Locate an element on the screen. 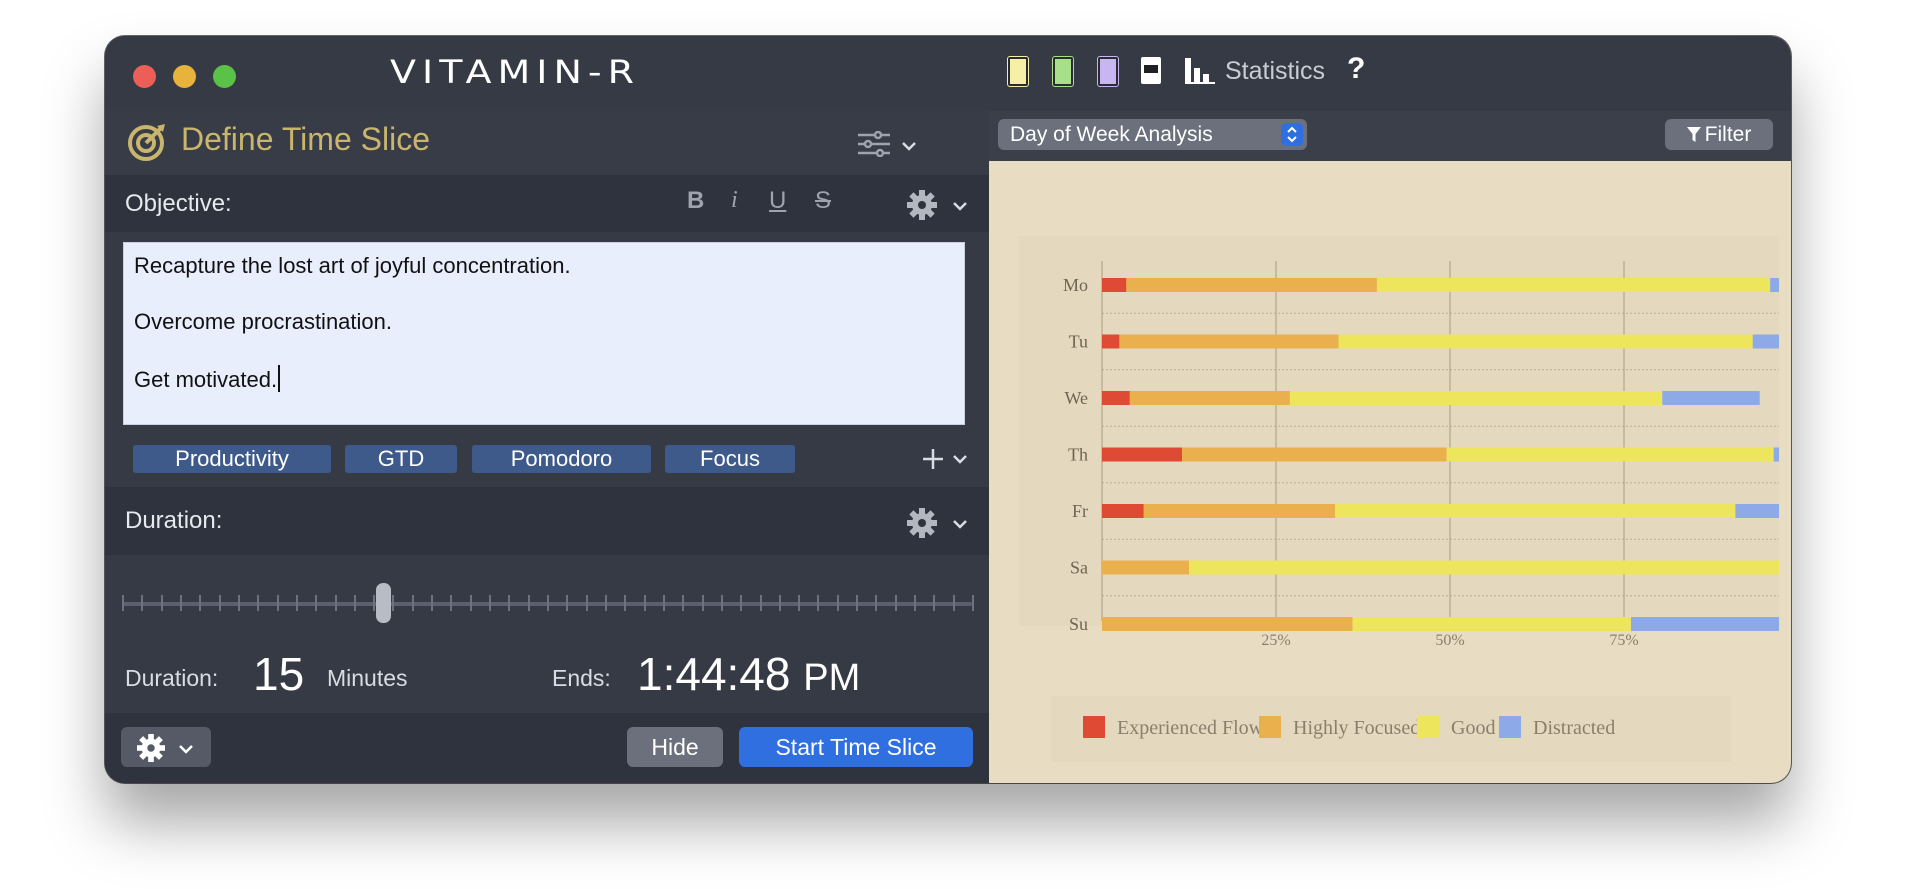 The width and height of the screenshot is (1910, 889). objective-label: Objective: is located at coordinates (178, 203).